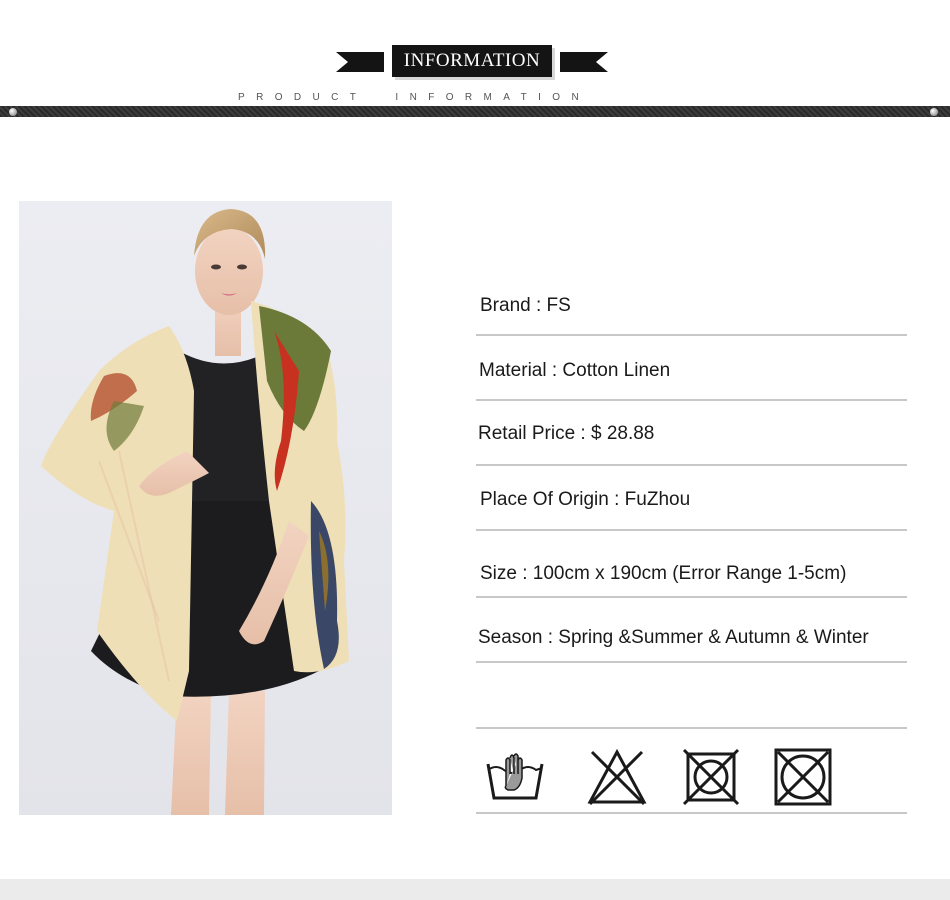 Image resolution: width=950 pixels, height=900 pixels. Describe the element at coordinates (360, 62) in the screenshot. I see `left-ribbon-decoration` at that location.